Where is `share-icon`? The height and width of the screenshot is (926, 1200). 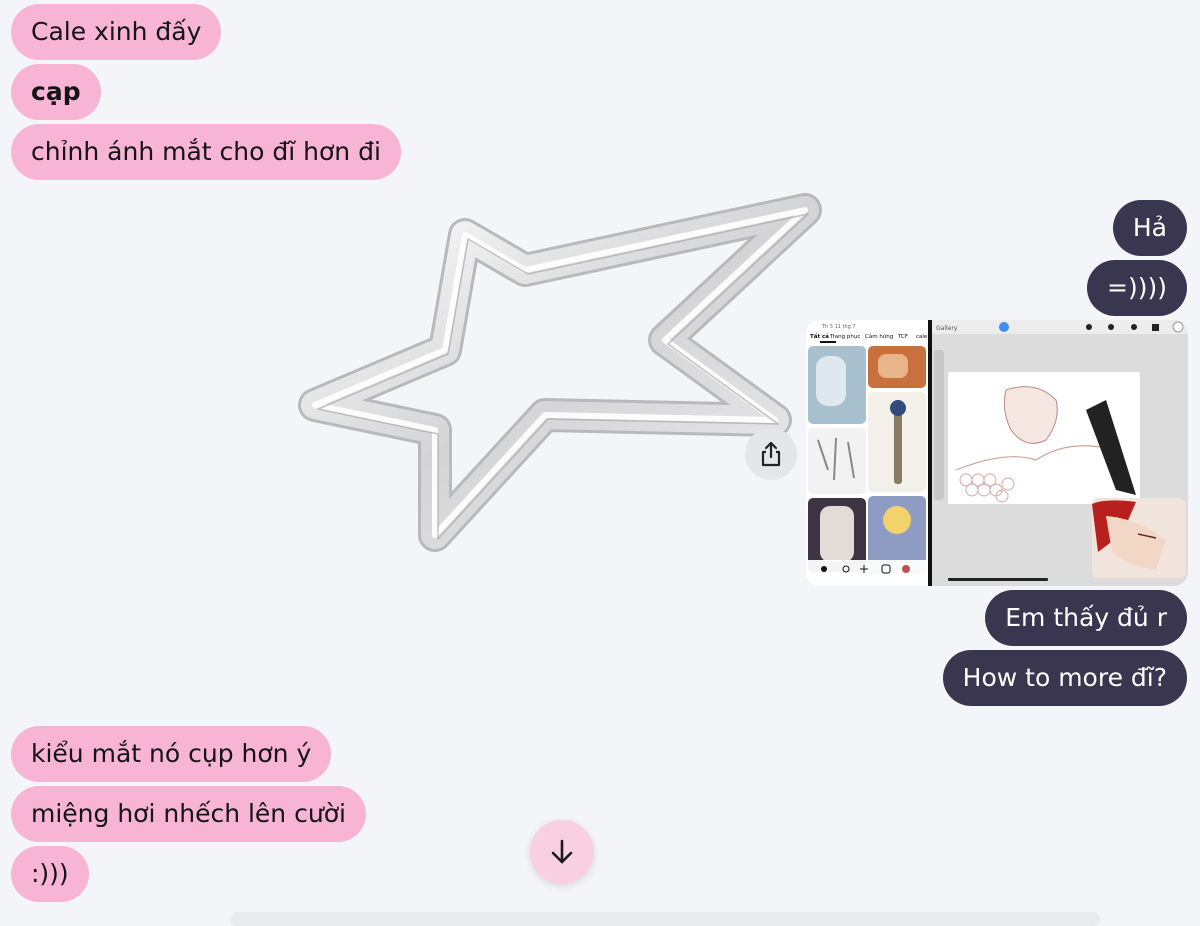
share-icon is located at coordinates (771, 454).